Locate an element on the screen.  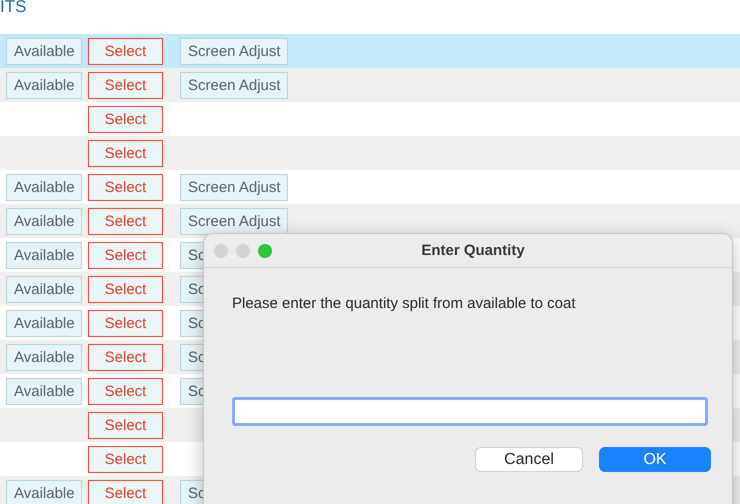
minimize-icon is located at coordinates (243, 251).